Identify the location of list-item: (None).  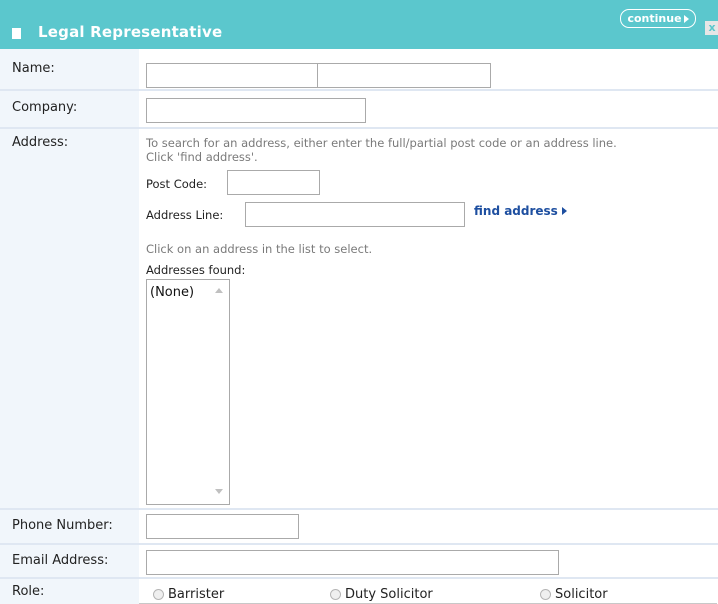
(172, 292).